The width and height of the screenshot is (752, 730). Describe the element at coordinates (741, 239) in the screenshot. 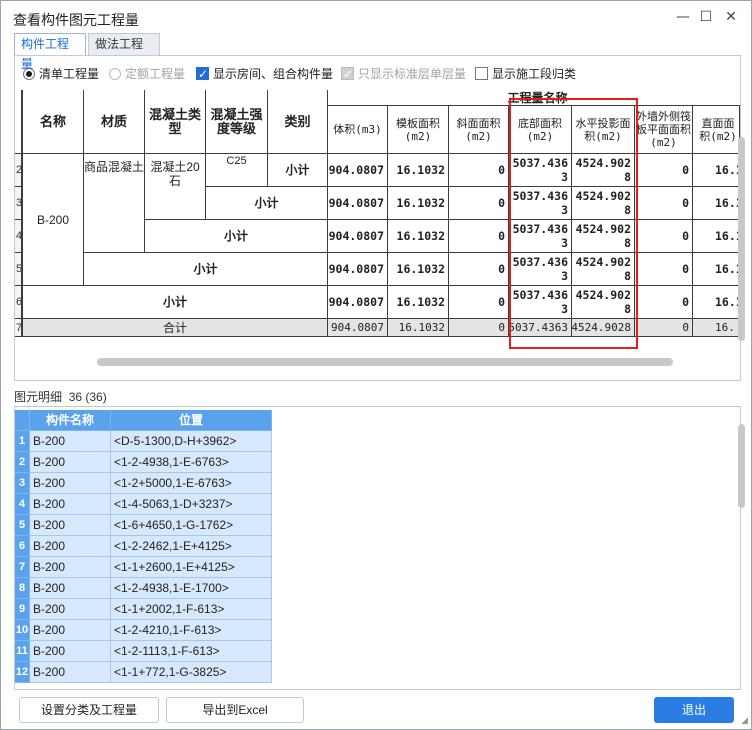

I see `vertical-scrollbar` at that location.